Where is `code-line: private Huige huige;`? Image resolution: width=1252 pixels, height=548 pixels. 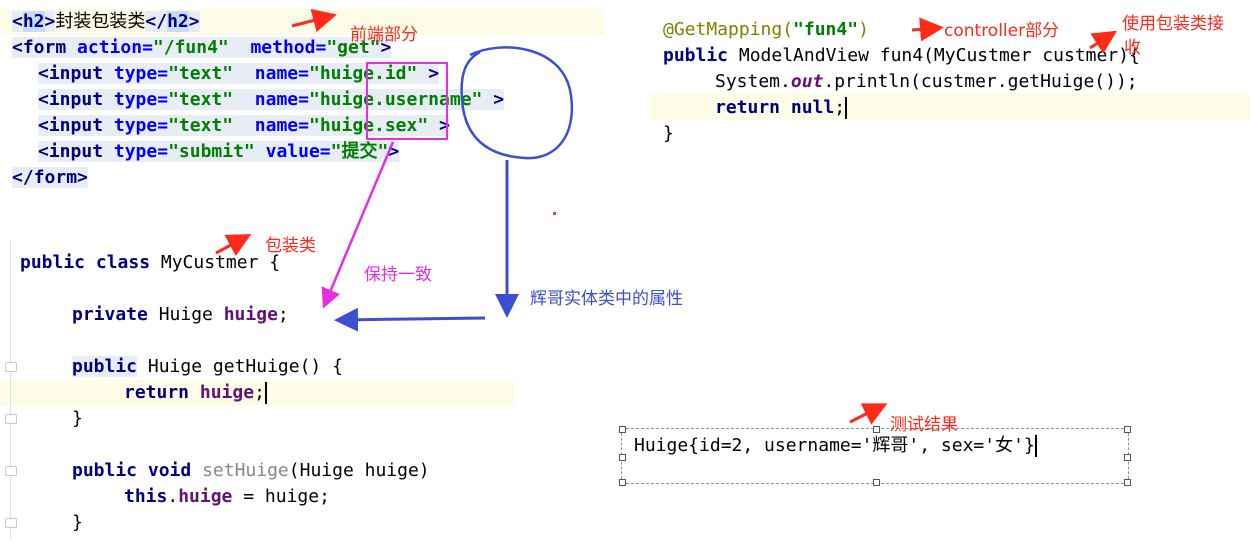
code-line: private Huige huige; is located at coordinates (180, 314).